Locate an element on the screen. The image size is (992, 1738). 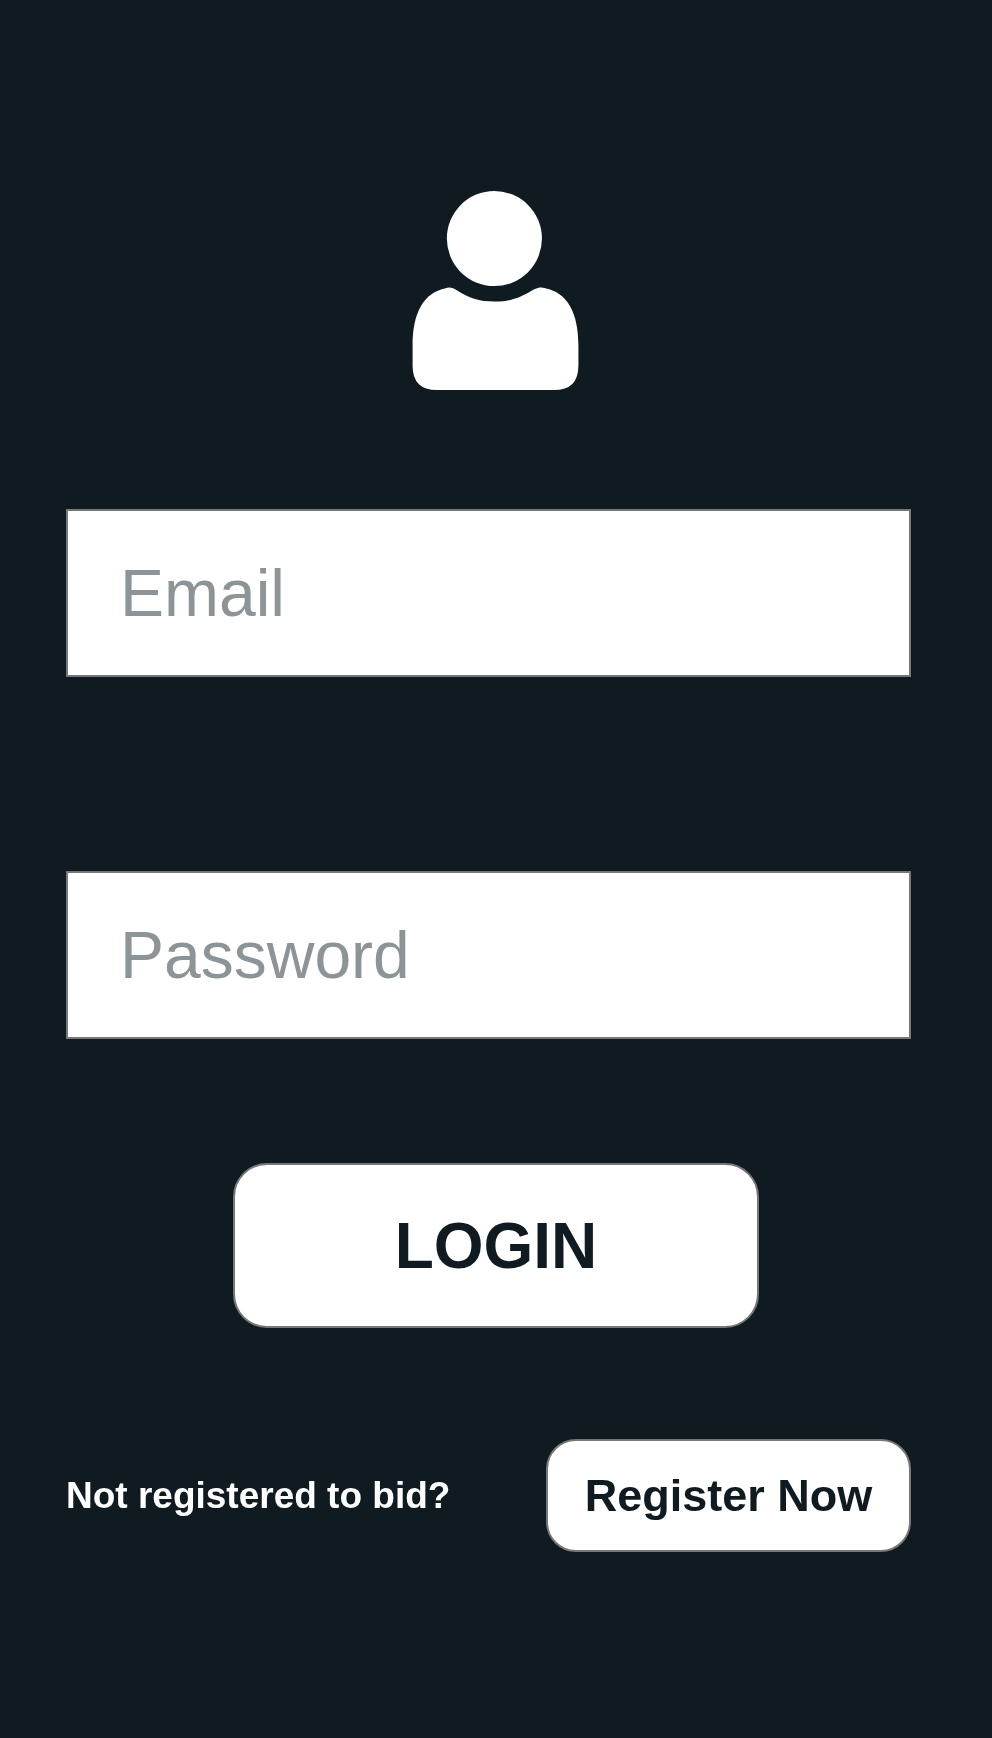
user-icon is located at coordinates (495, 290).